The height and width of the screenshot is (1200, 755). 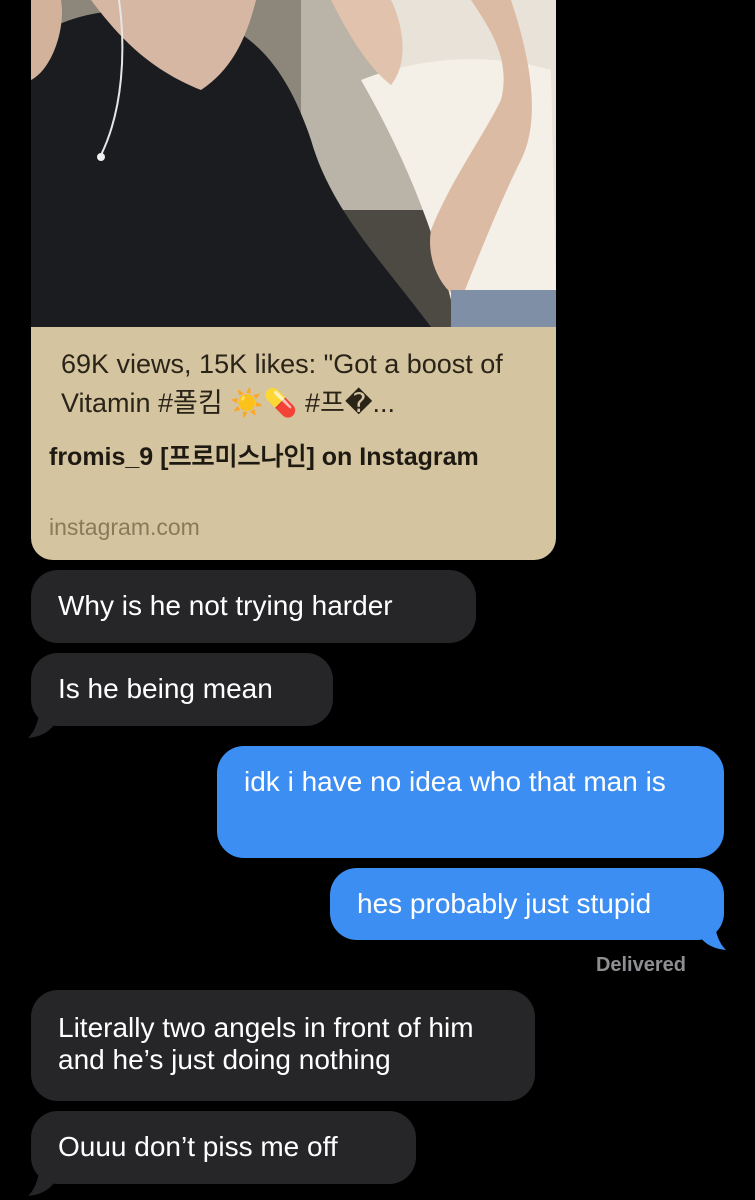 I want to click on message-bubble-outgoing: idk i have no idea who that man is, so click(x=470, y=802).